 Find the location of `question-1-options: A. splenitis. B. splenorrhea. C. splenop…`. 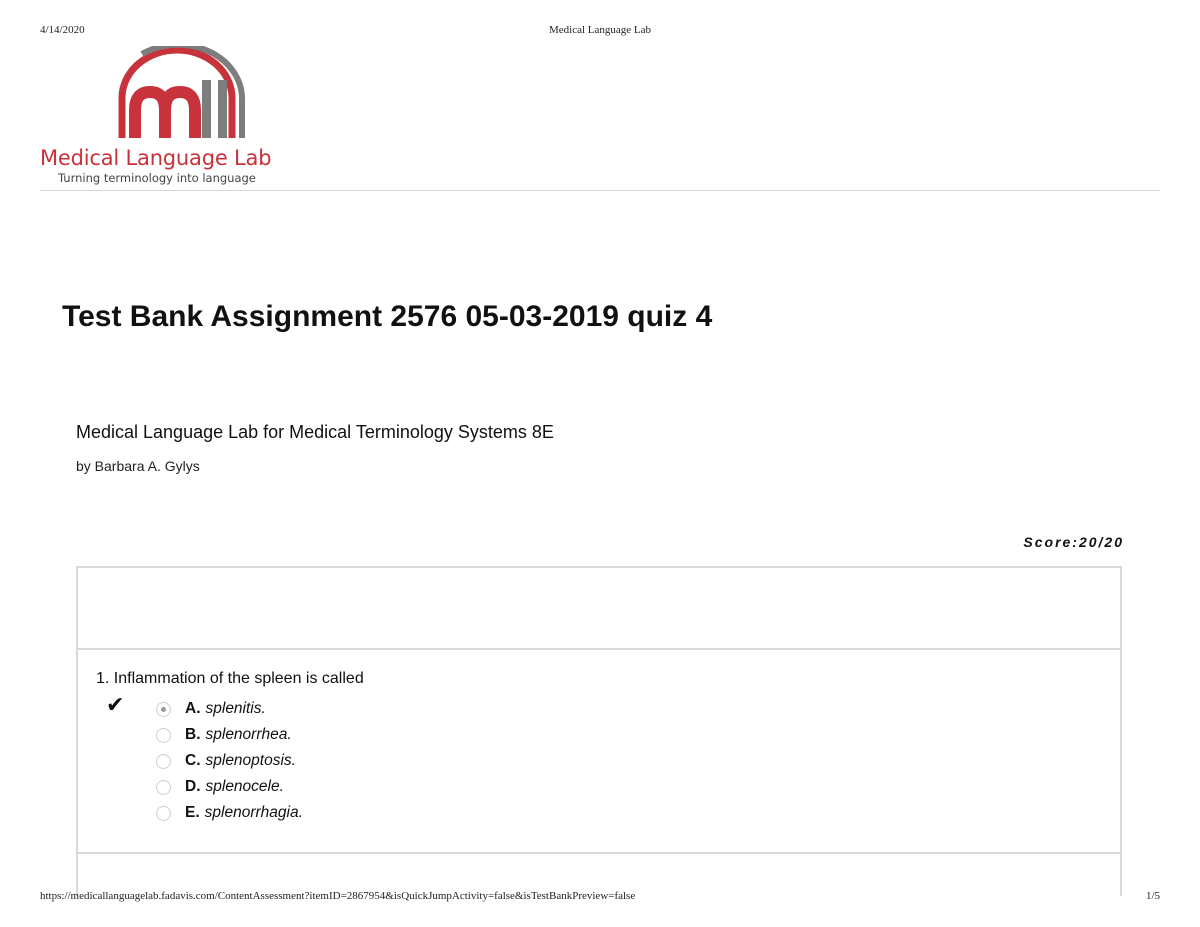

question-1-options: A. splenitis. B. splenorrhea. C. splenop… is located at coordinates (229, 761).